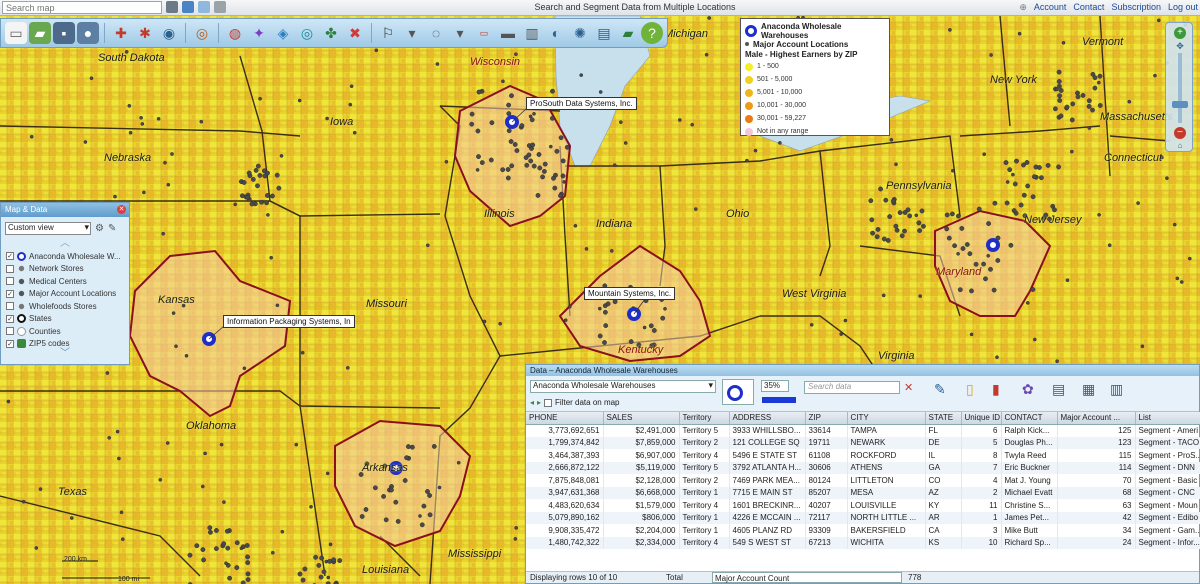 The height and width of the screenshot is (584, 1200). What do you see at coordinates (1120, 391) in the screenshot?
I see `columns-icon: ▥` at bounding box center [1120, 391].